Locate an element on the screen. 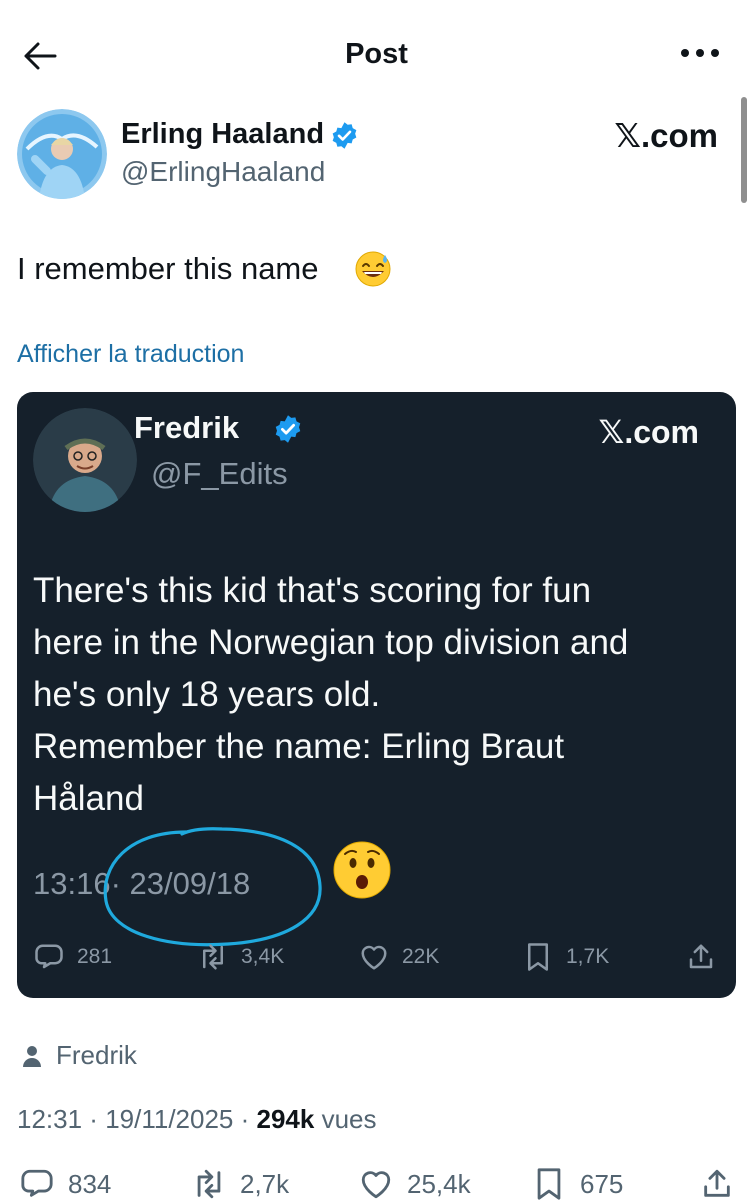  bookmark-count: 675 is located at coordinates (602, 1183).